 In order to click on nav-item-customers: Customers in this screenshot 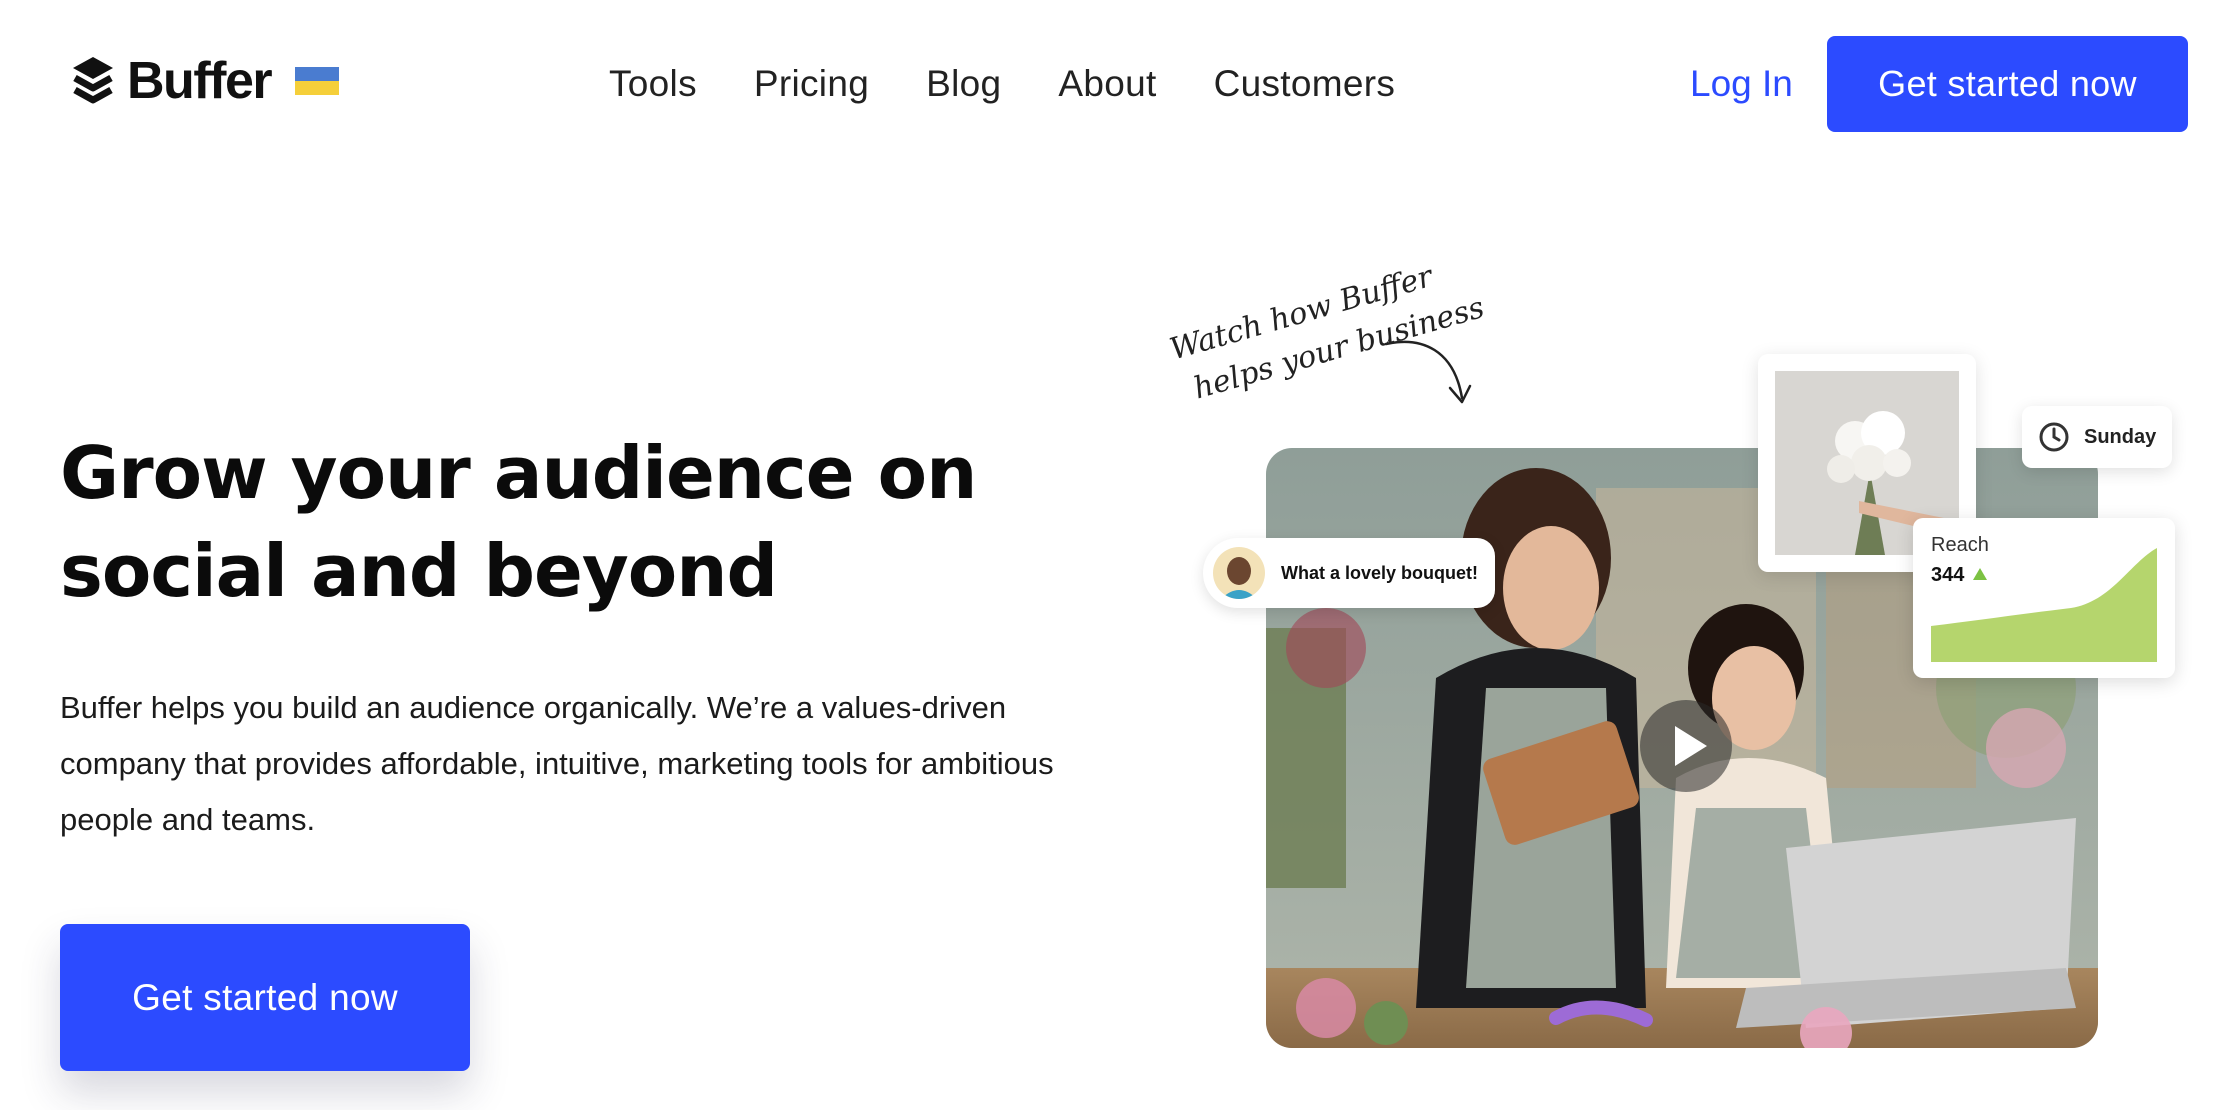, I will do `click(1305, 84)`.